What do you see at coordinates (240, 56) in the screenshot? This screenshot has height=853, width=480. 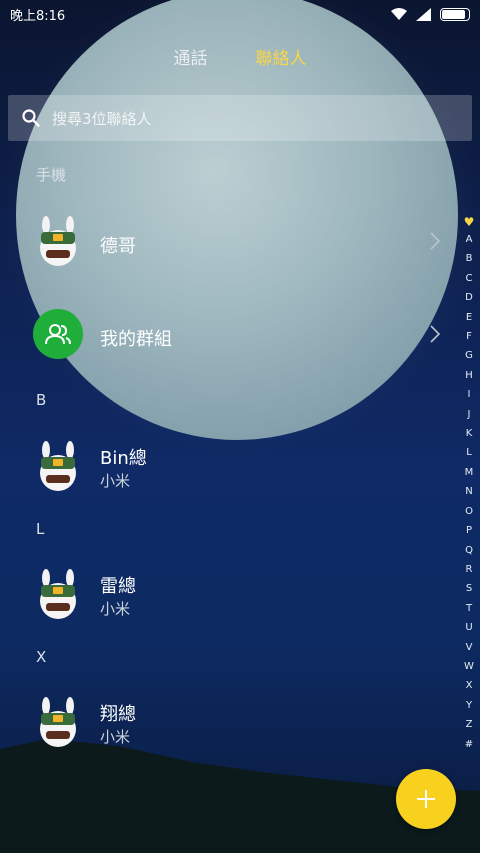 I see `tab-bar: 通話 聯絡人` at bounding box center [240, 56].